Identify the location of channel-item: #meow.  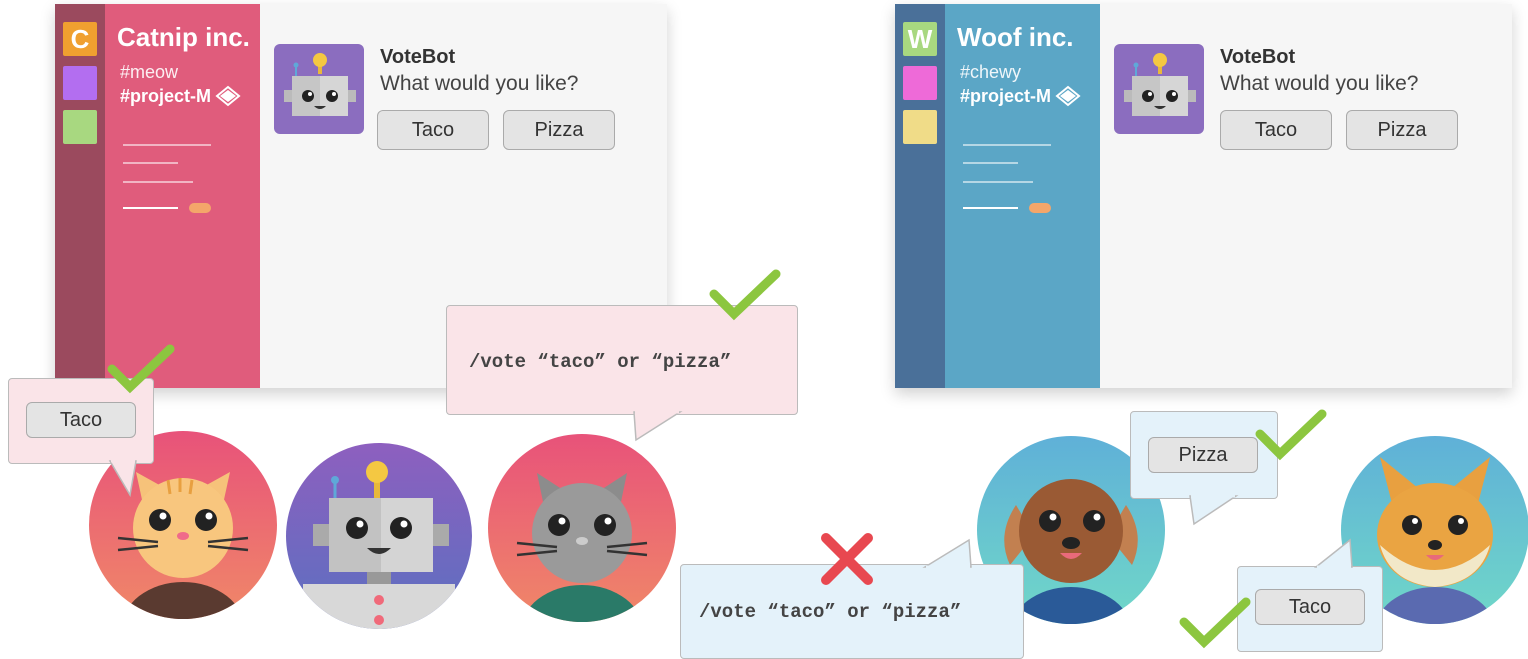
(149, 72).